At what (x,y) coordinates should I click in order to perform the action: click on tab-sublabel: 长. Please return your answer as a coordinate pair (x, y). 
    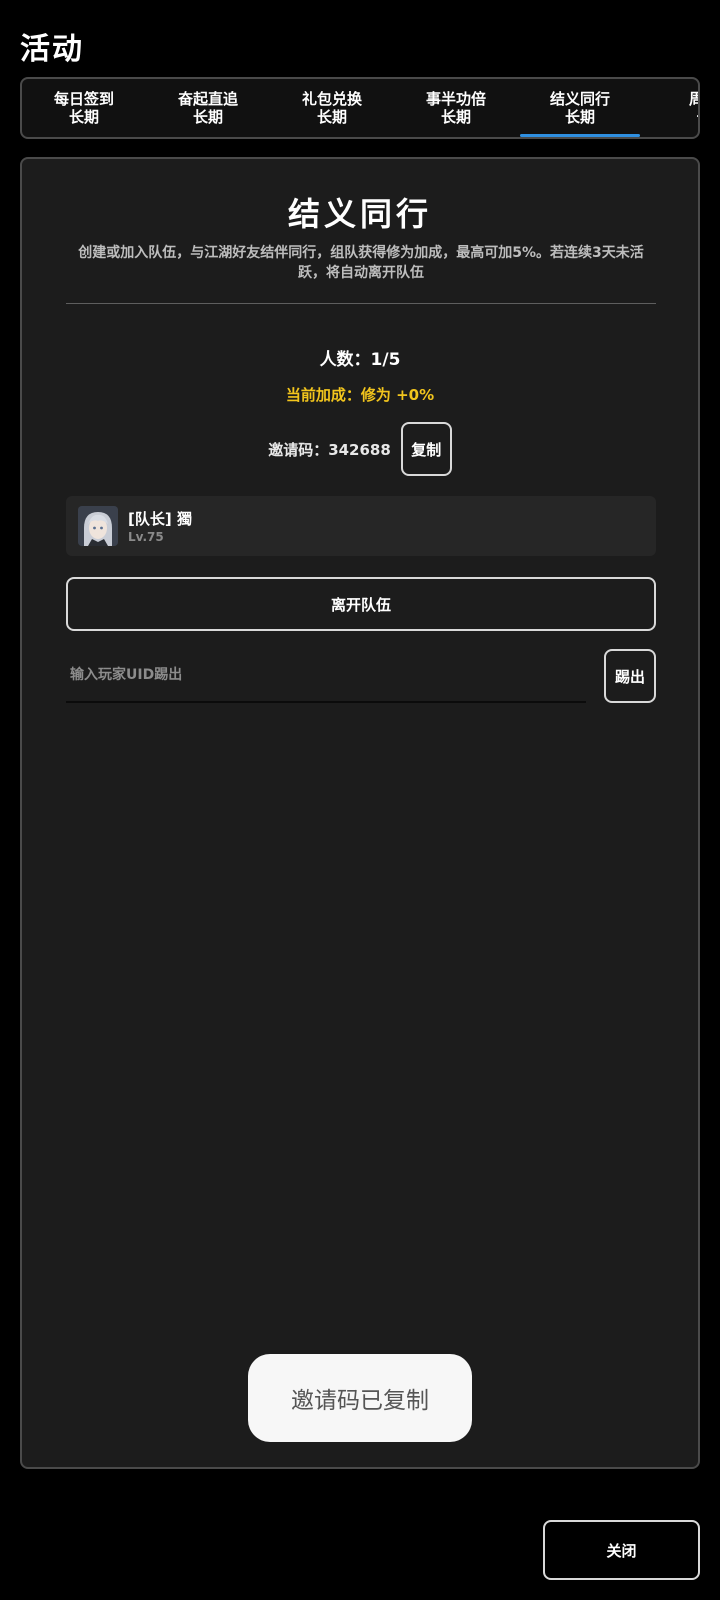
    Looking at the image, I should click on (697, 117).